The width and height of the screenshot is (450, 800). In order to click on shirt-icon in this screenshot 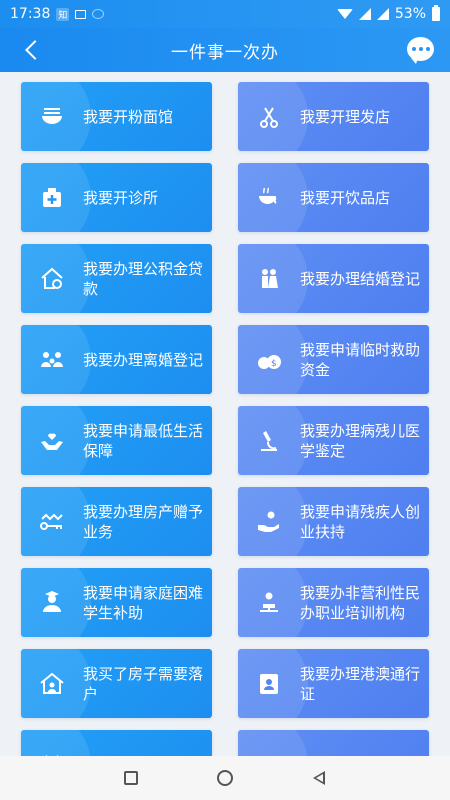, I will do `click(52, 743)`.